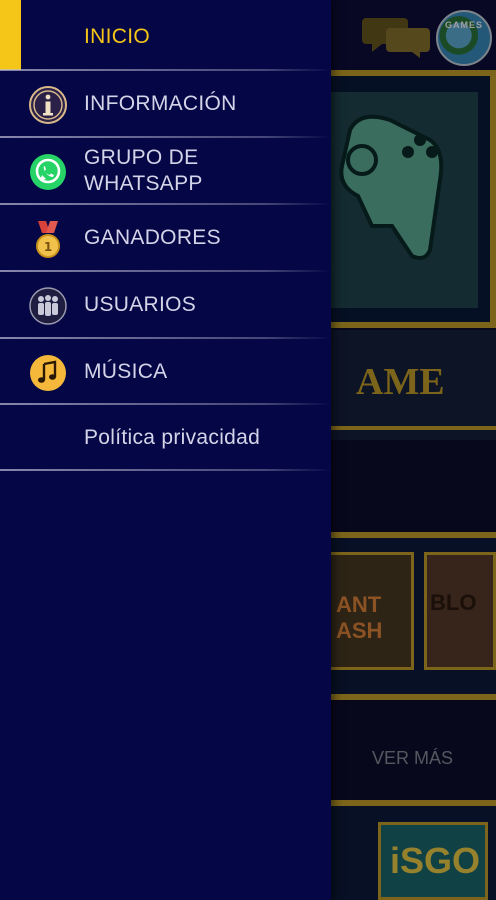  What do you see at coordinates (48, 373) in the screenshot?
I see `music-icon` at bounding box center [48, 373].